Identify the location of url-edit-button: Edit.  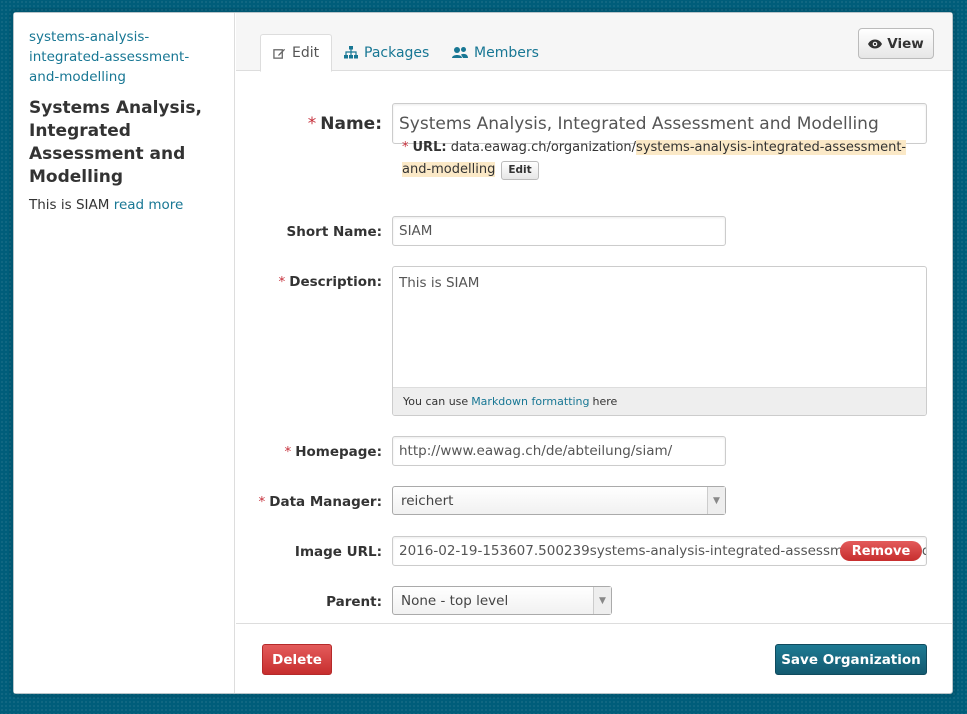
(520, 170).